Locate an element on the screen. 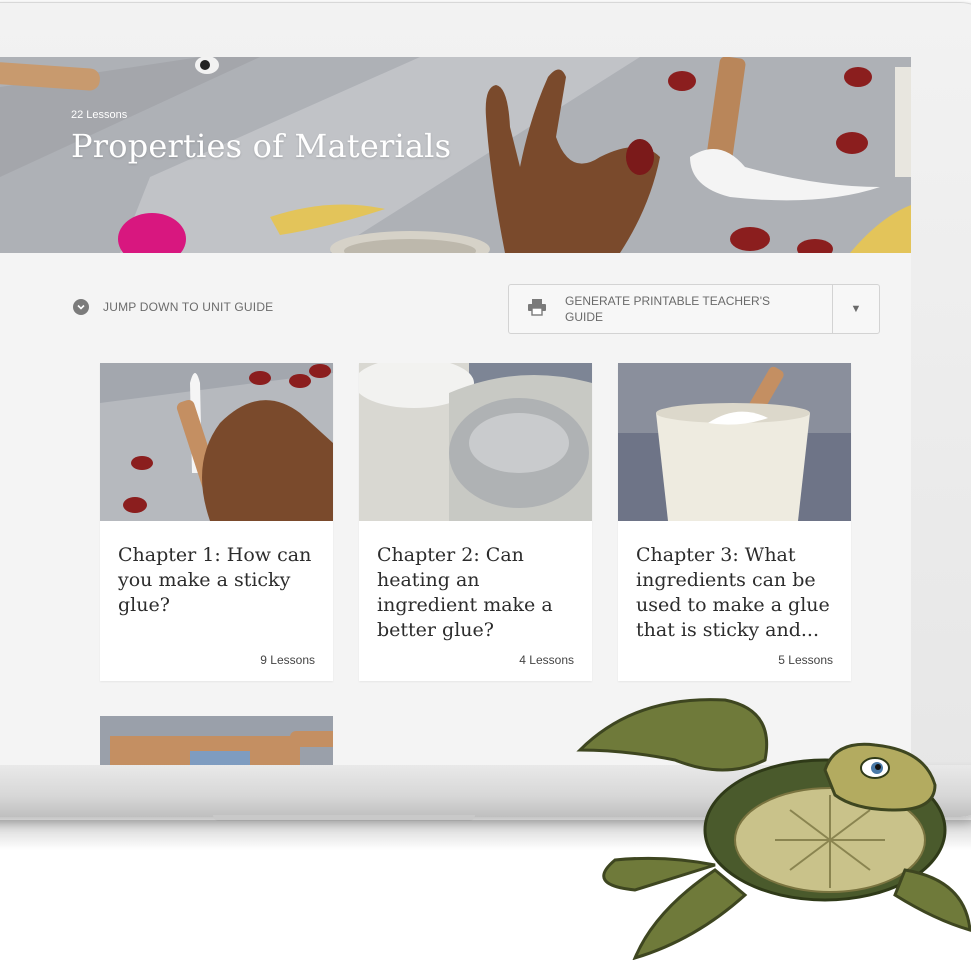 Image resolution: width=971 pixels, height=961 pixels. chapter-4-image is located at coordinates (216, 740).